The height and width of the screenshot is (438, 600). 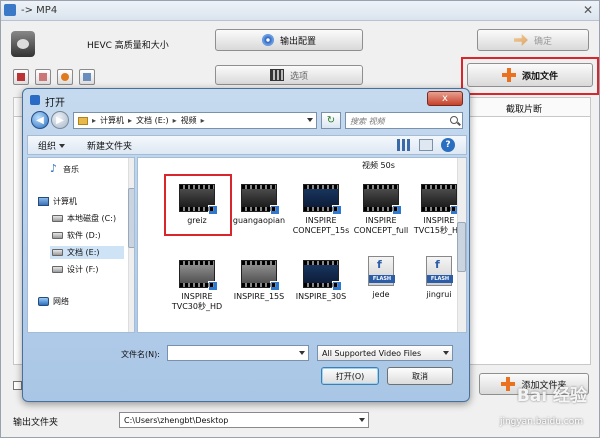 What do you see at coordinates (87, 252) in the screenshot?
I see `nav-item-drive-e: 文档 (E:)` at bounding box center [87, 252].